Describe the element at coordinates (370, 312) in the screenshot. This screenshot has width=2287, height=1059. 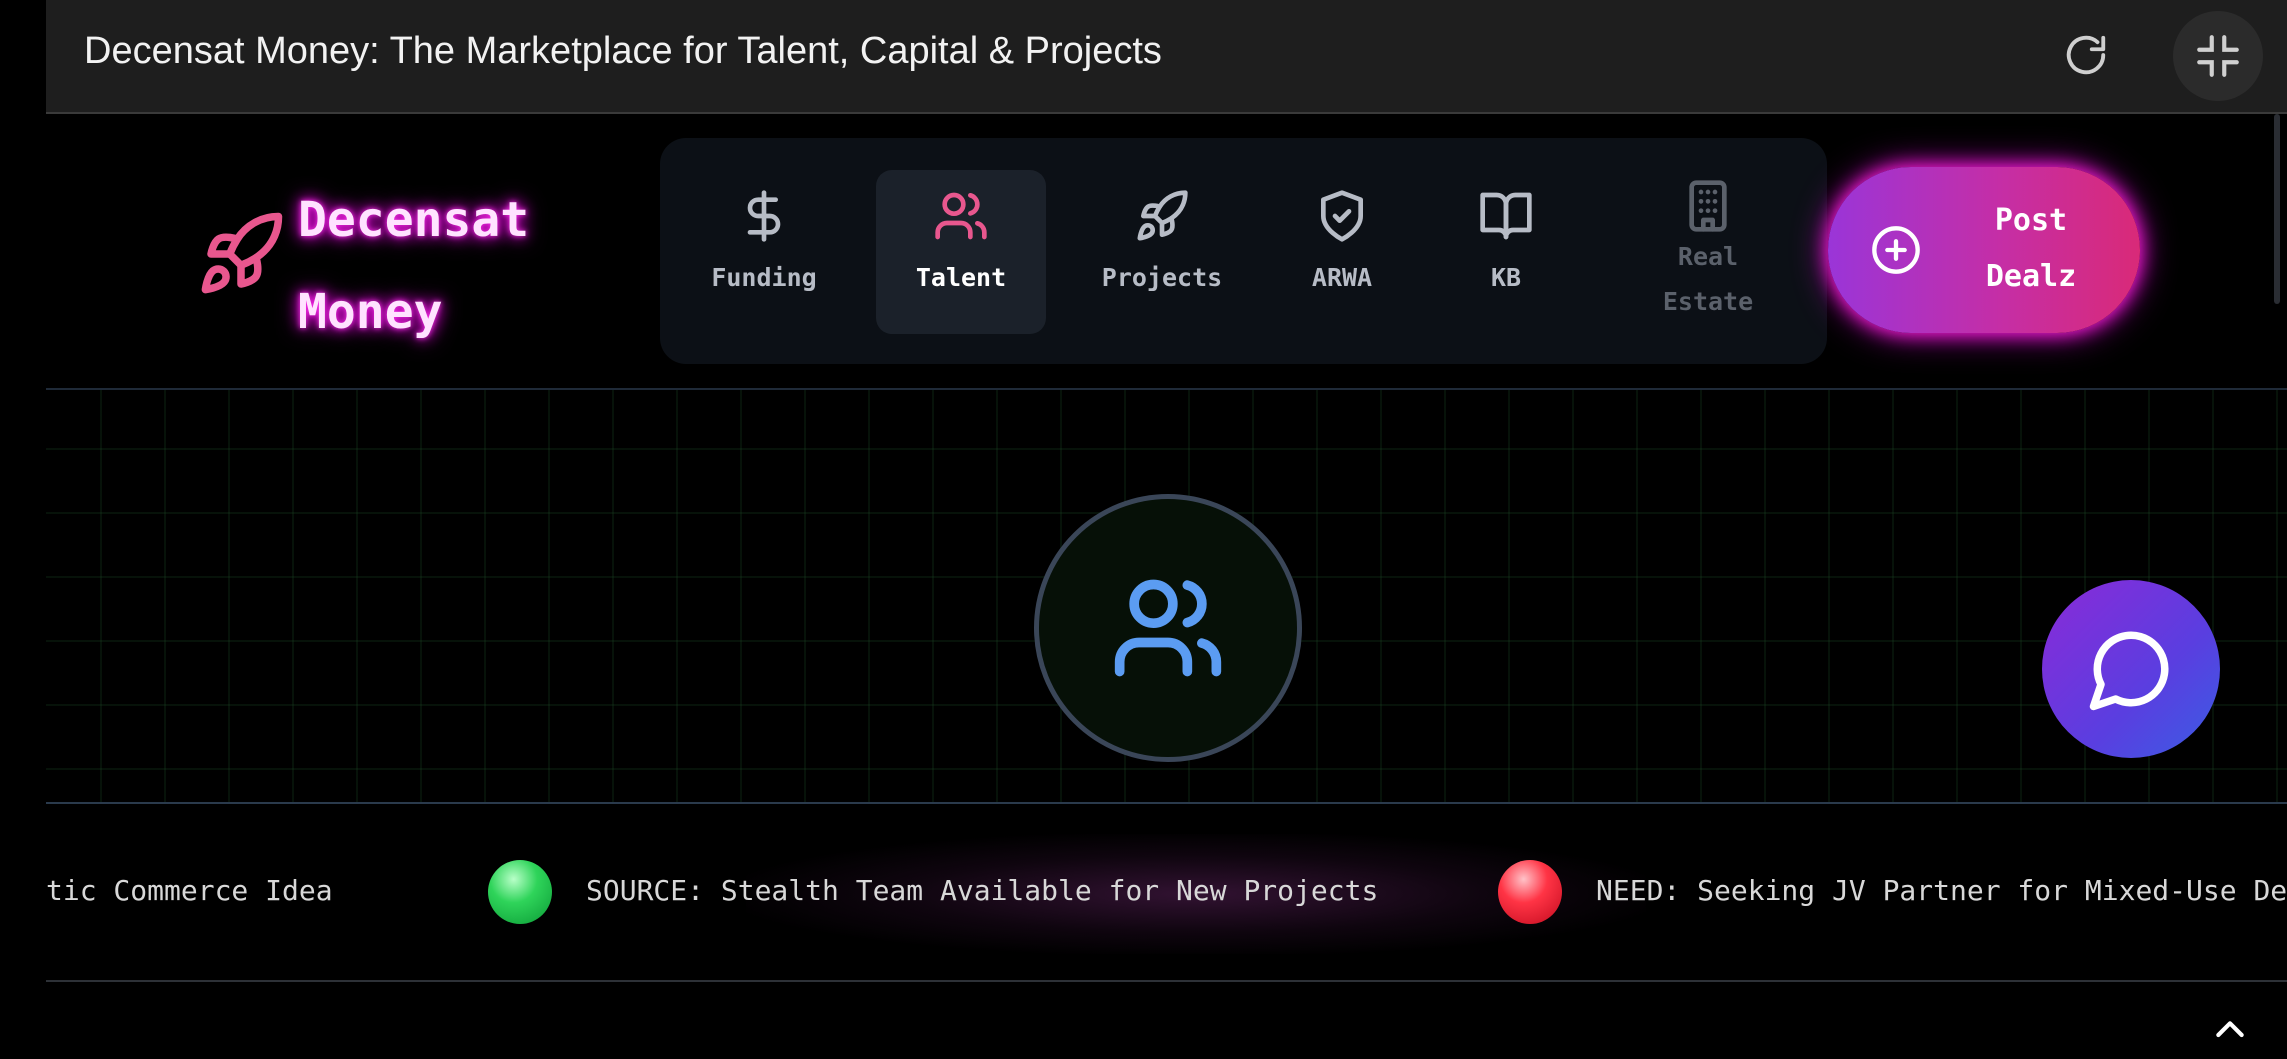
I see `logo-line-2: Money` at that location.